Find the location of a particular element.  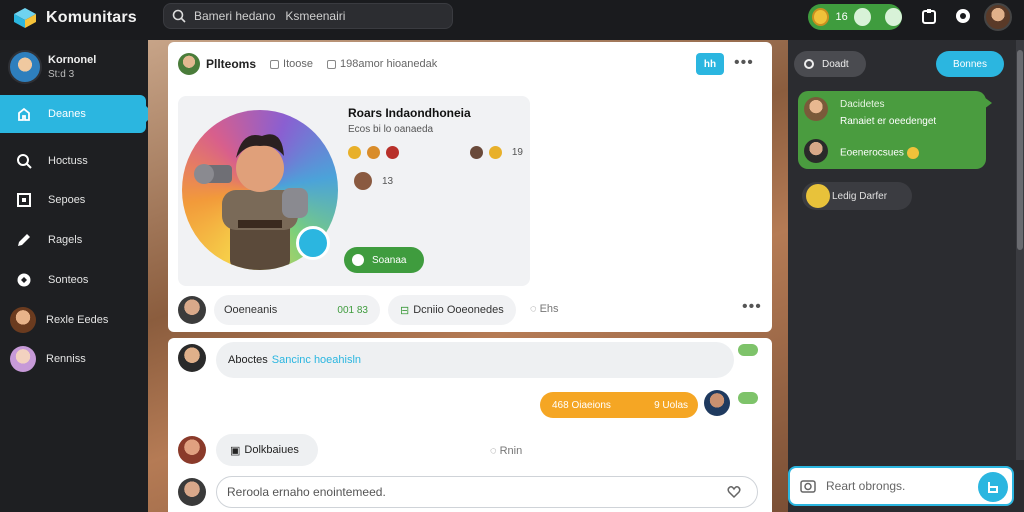

chat-text: Ranaiet er oeedenget is located at coordinates (888, 121).